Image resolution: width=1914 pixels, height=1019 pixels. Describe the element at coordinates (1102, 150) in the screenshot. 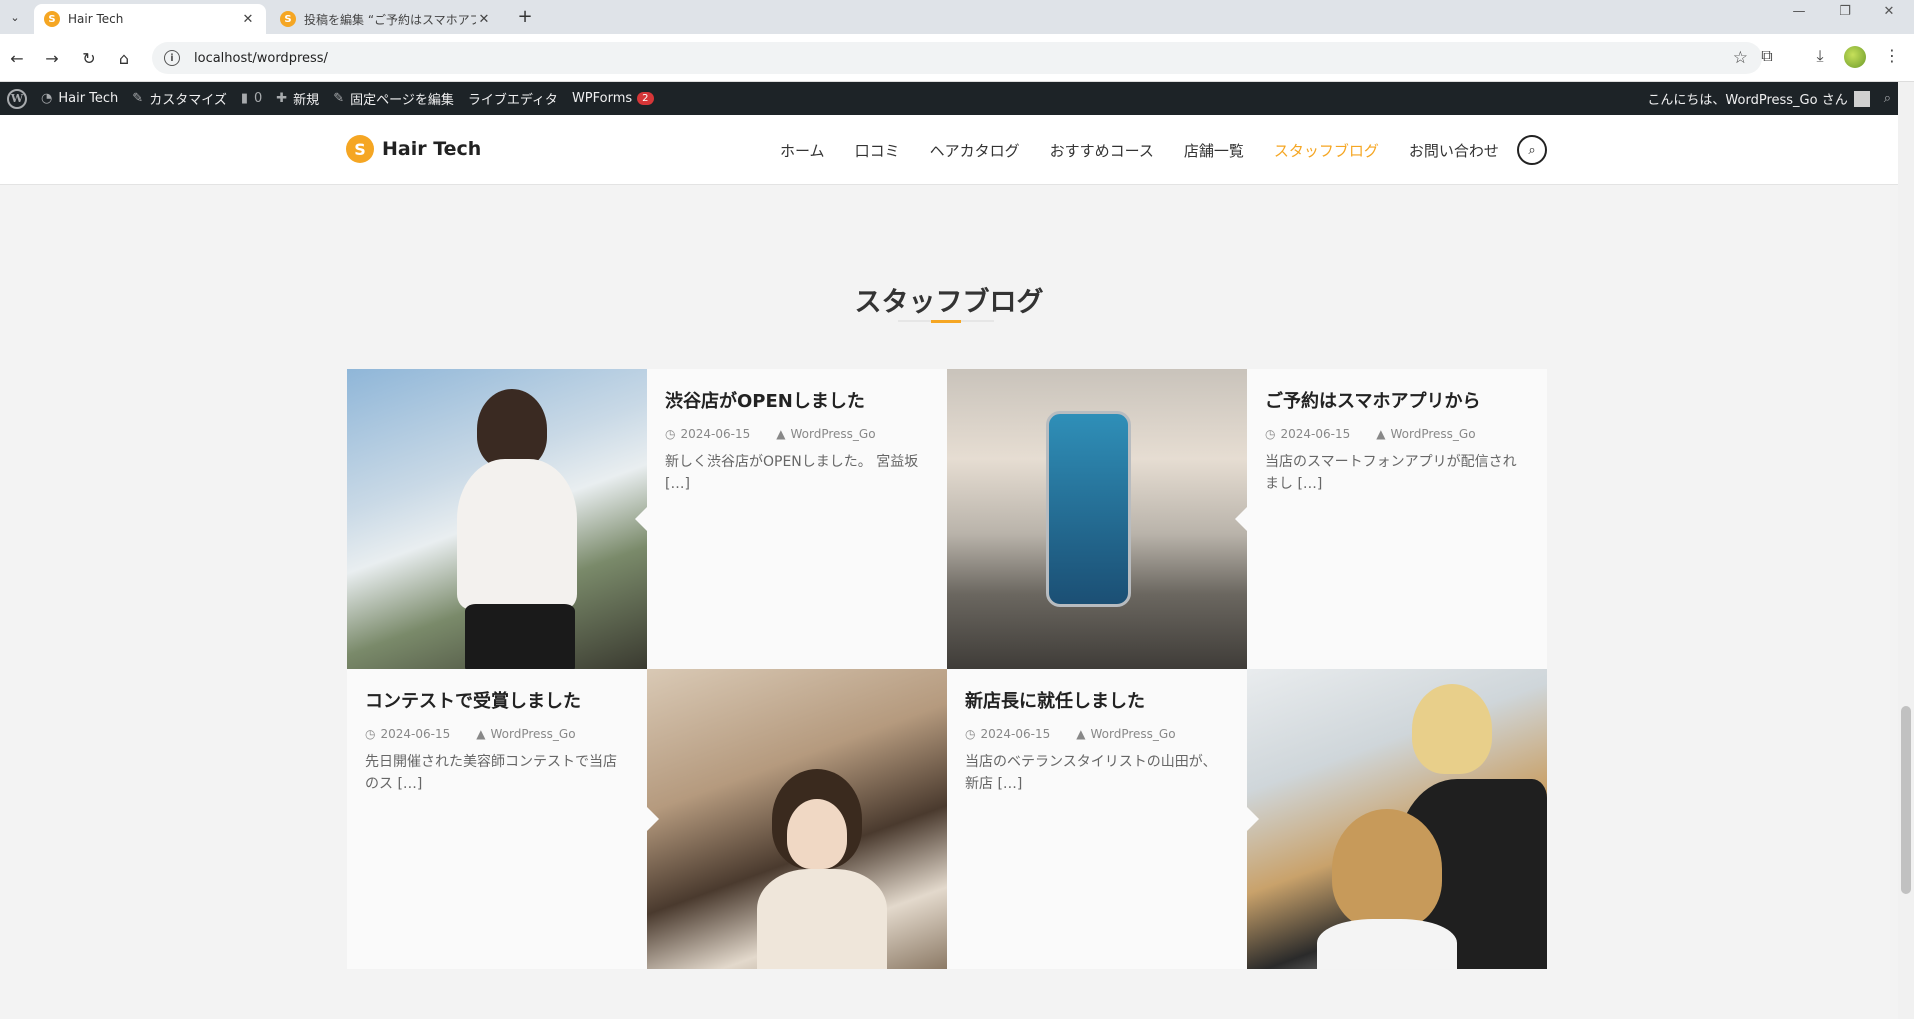

I see `menu-item-recommended-courses: おすすめコース` at that location.